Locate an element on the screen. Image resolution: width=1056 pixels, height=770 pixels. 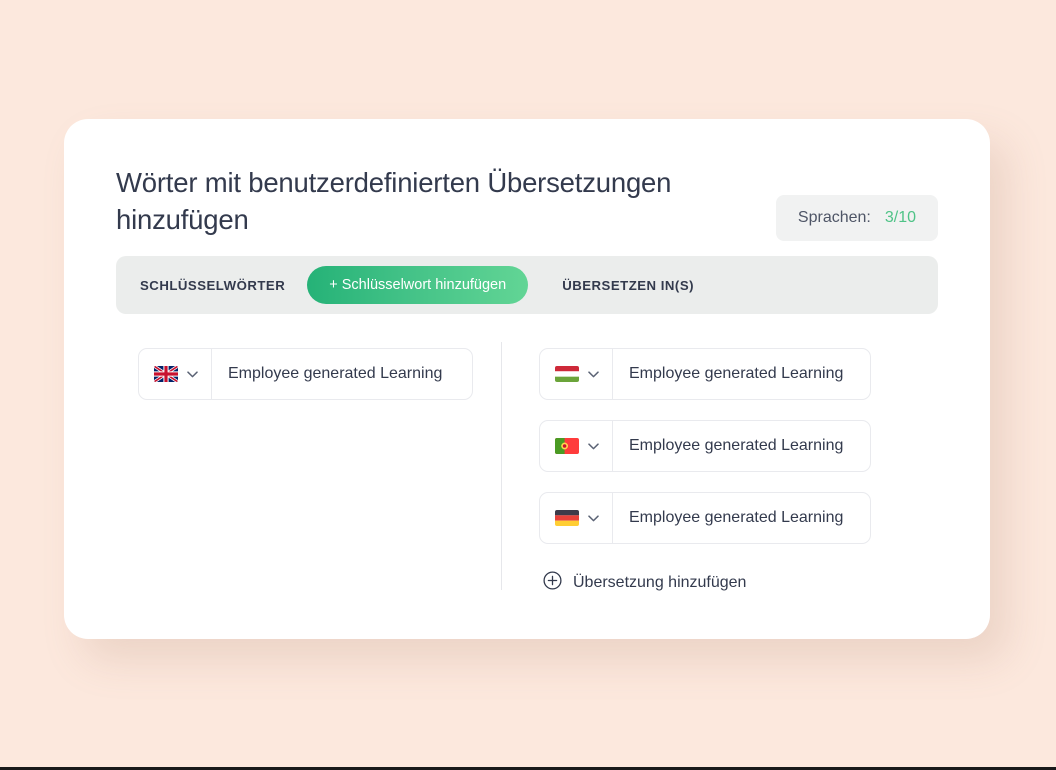
source-keyword-column: Employee generated Learning is located at coordinates (305, 374).